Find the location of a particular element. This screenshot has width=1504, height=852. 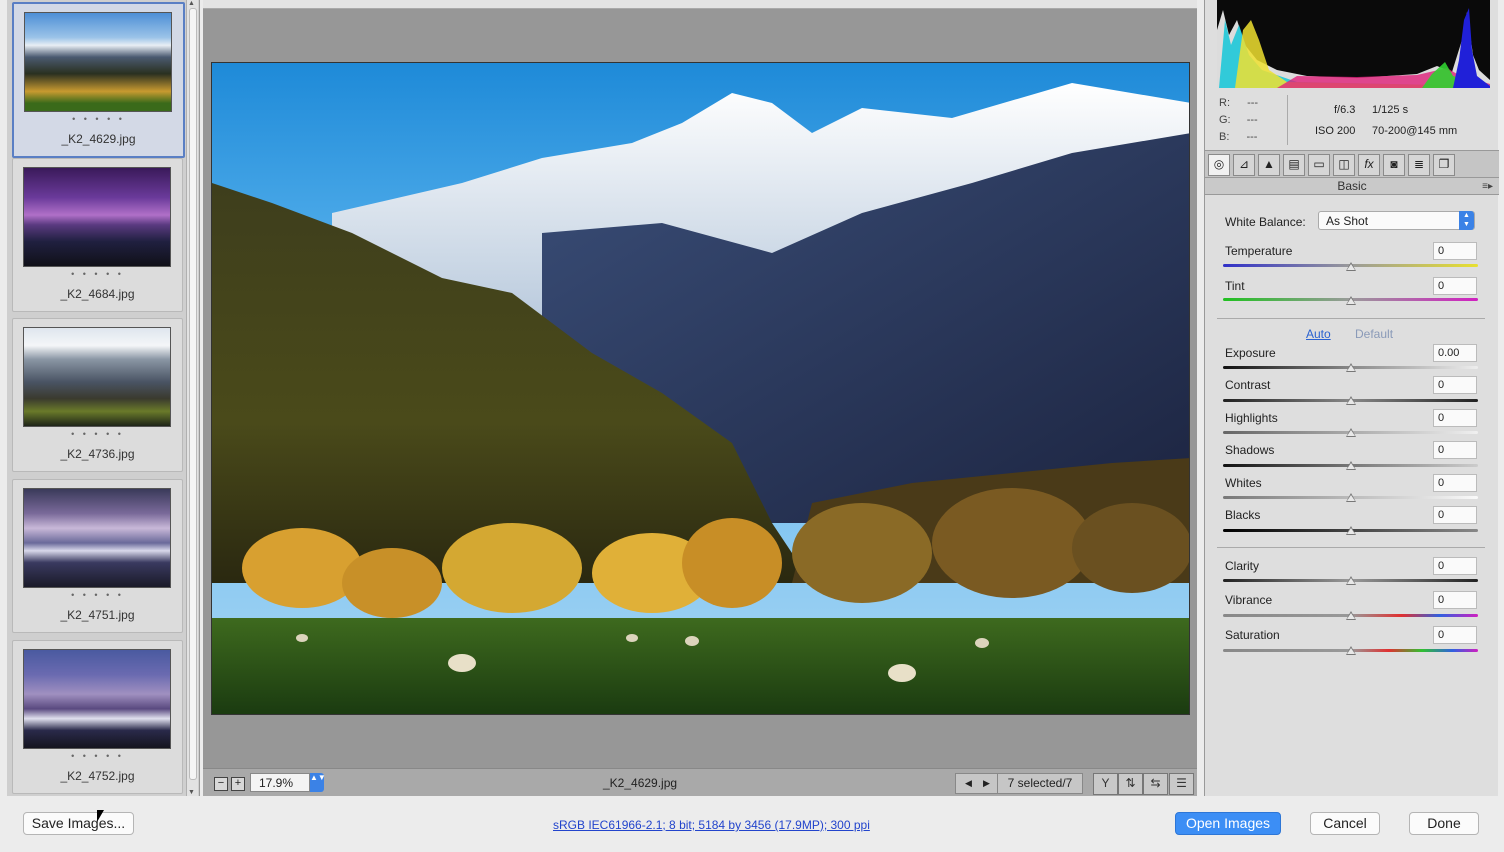

saturation-label: Saturation is located at coordinates (1252, 635).